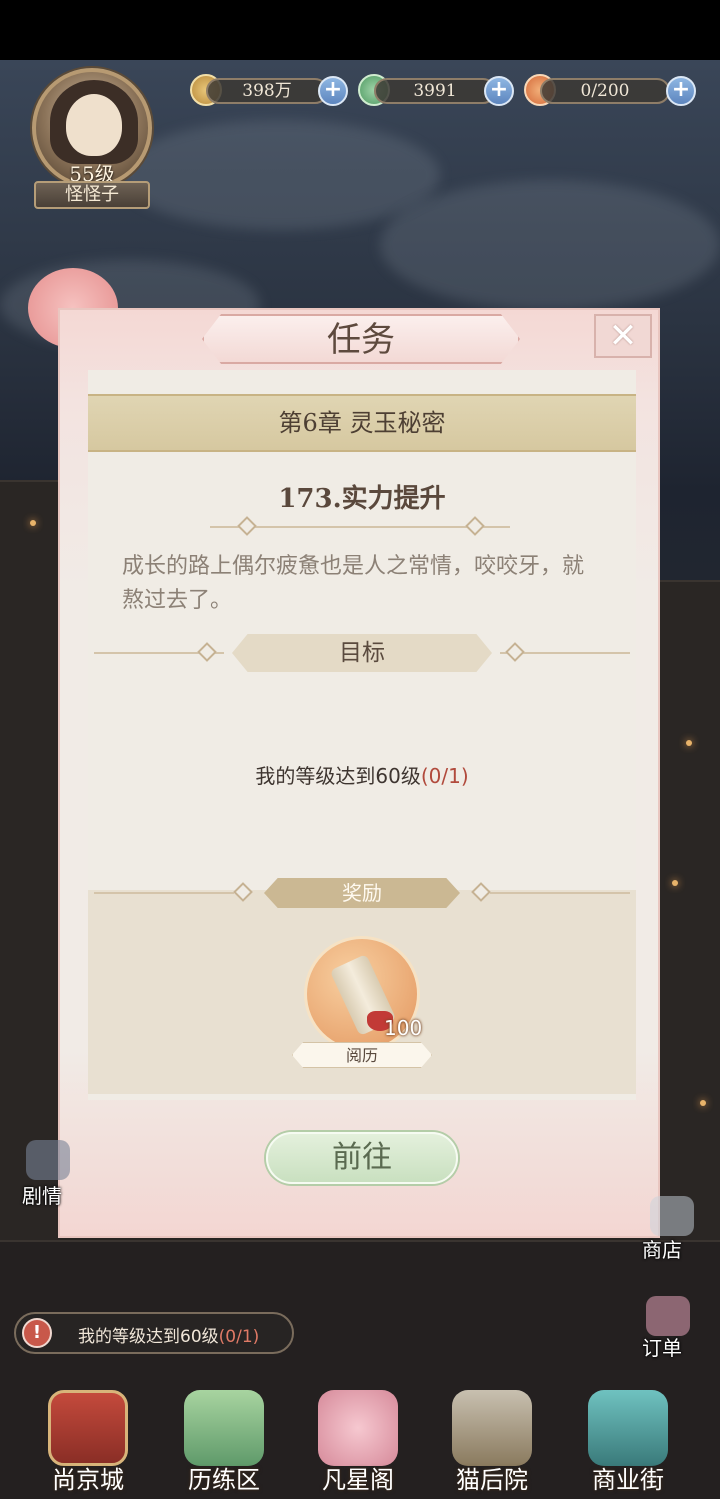  I want to click on nav-item-palace: 尚京城, so click(88, 1439).